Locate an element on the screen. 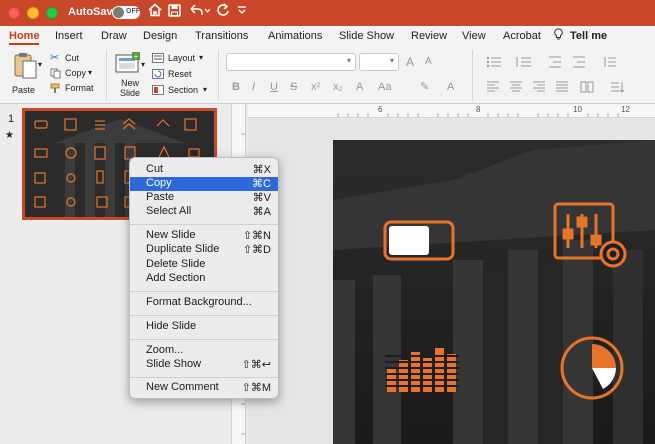 The image size is (655, 444). text-direction-icon is located at coordinates (617, 87).